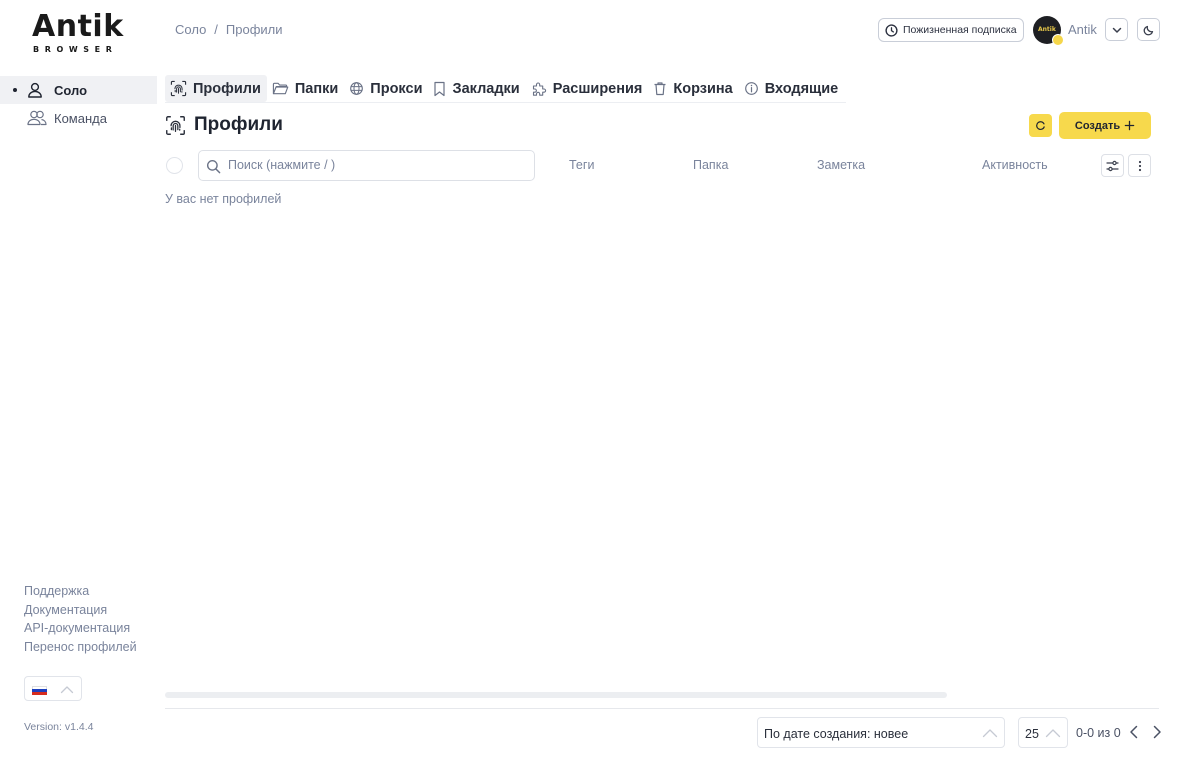 The image size is (1179, 768). Describe the element at coordinates (1098, 733) in the screenshot. I see `pagination-range: 0-0 из 0` at that location.